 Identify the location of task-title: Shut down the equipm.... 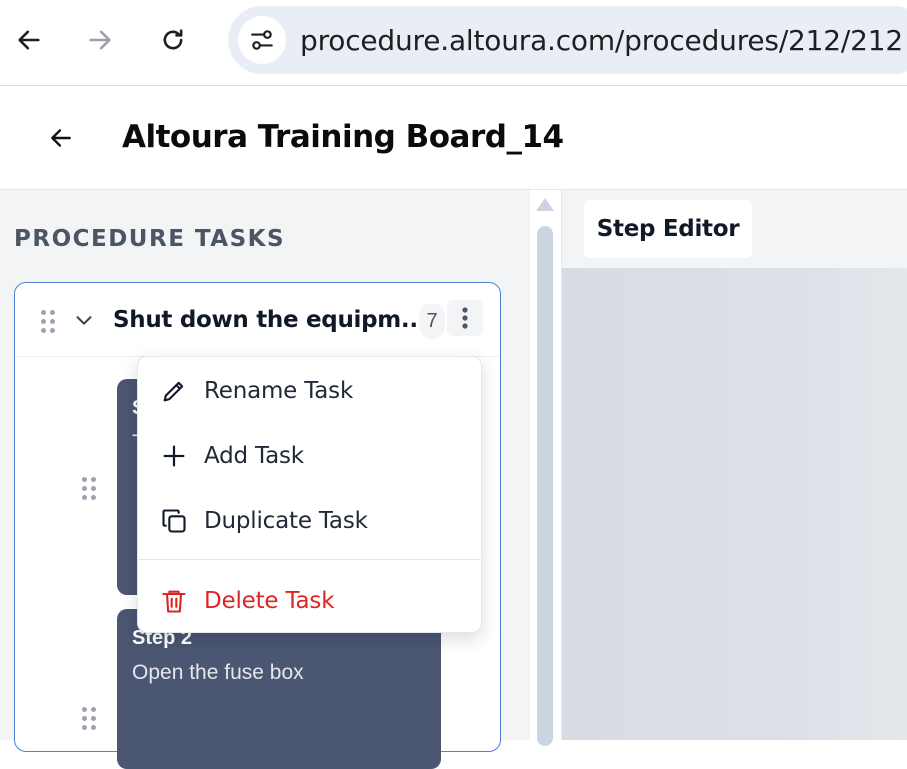
(270, 320).